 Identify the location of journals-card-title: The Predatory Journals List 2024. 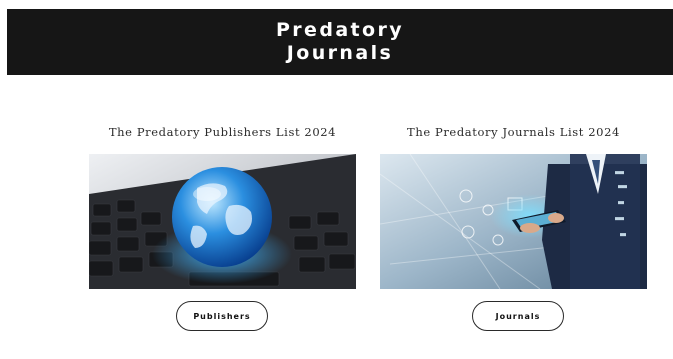
(513, 132).